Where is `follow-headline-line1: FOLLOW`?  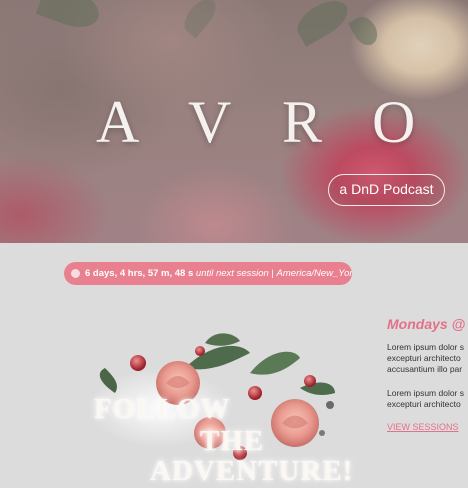
follow-headline-line1: FOLLOW is located at coordinates (162, 409).